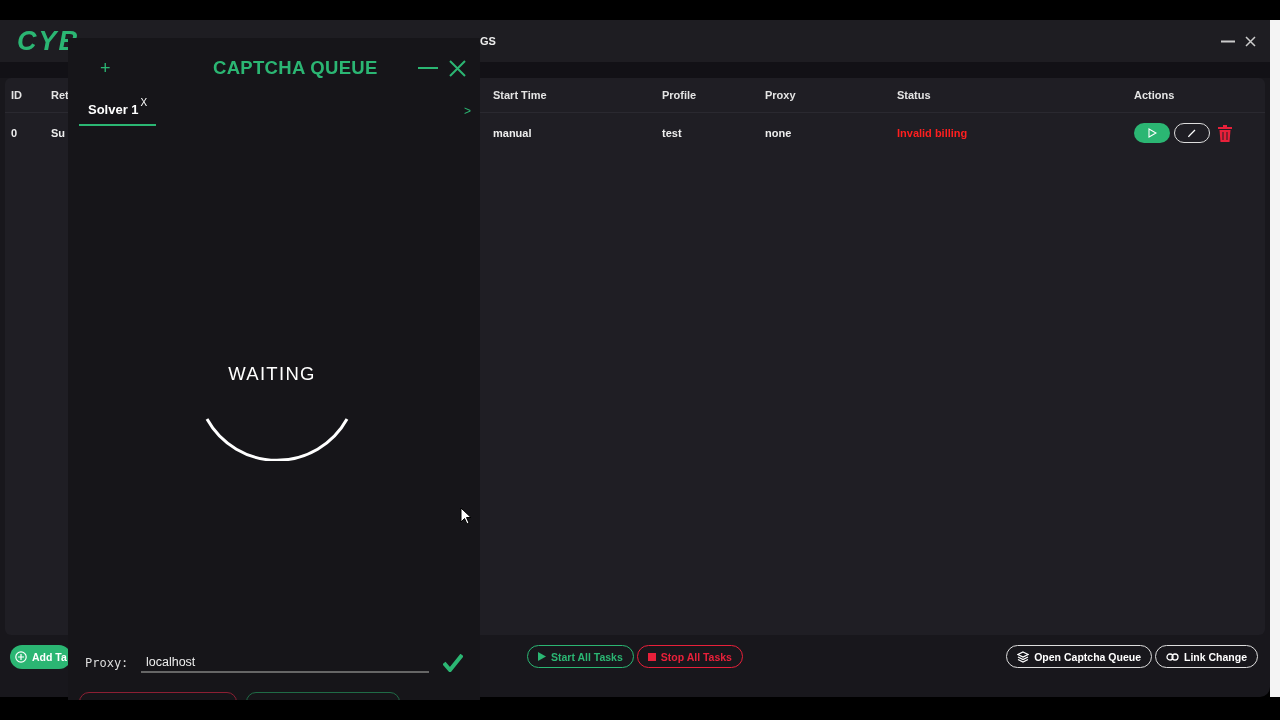 The height and width of the screenshot is (720, 1280). I want to click on trash-icon, so click(1225, 133).